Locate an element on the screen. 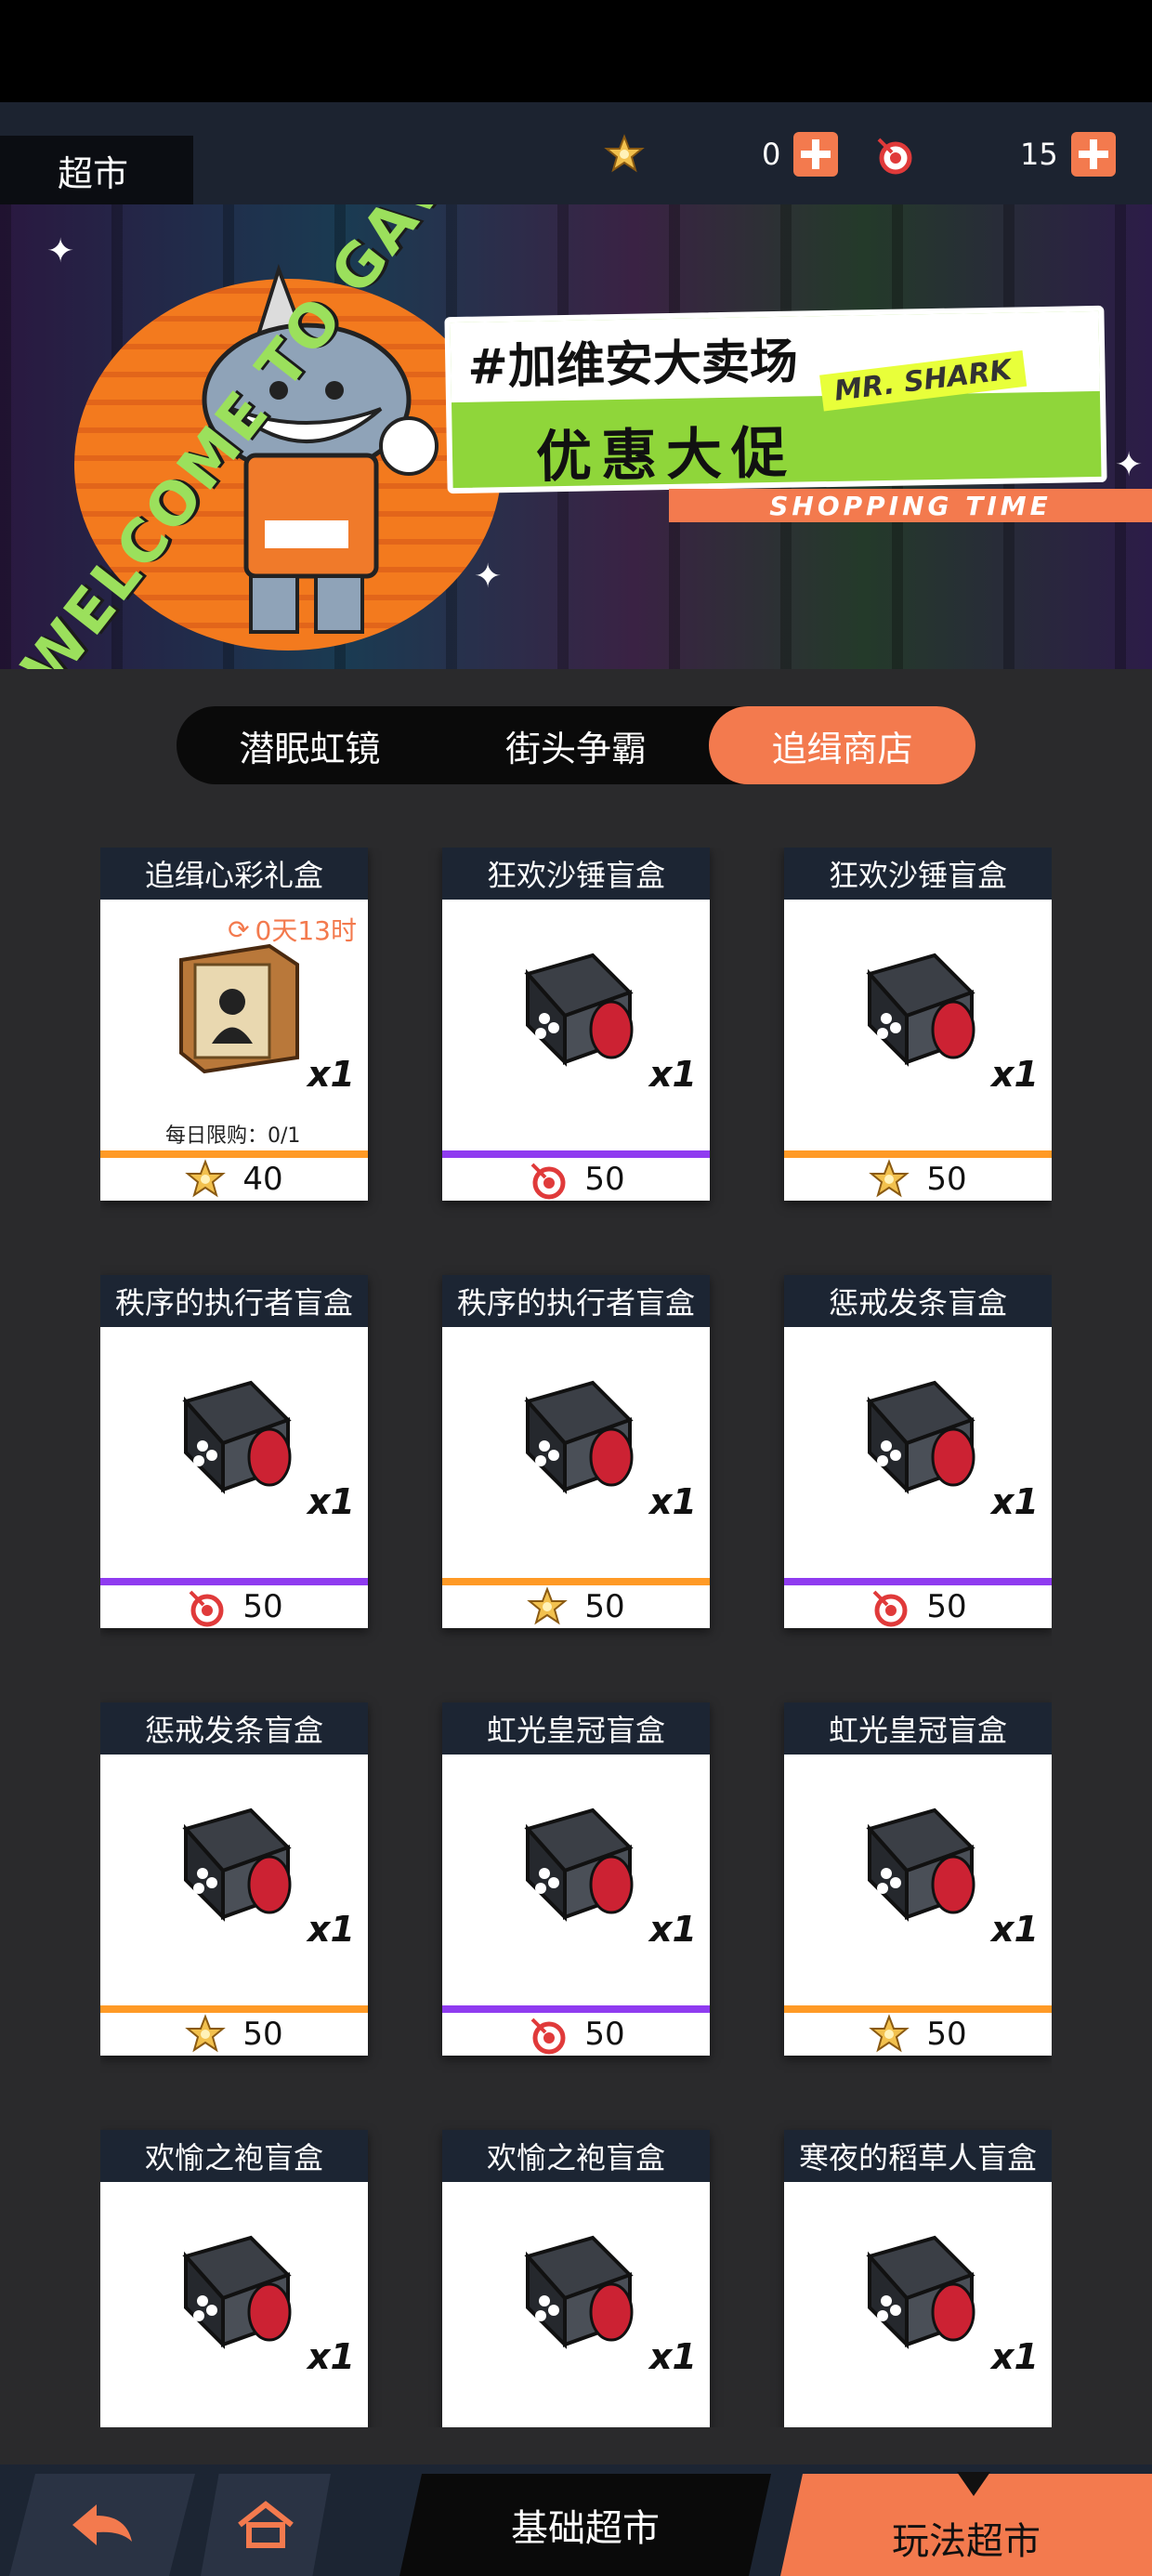 This screenshot has height=2576, width=1152. back-arrow-icon is located at coordinates (102, 2524).